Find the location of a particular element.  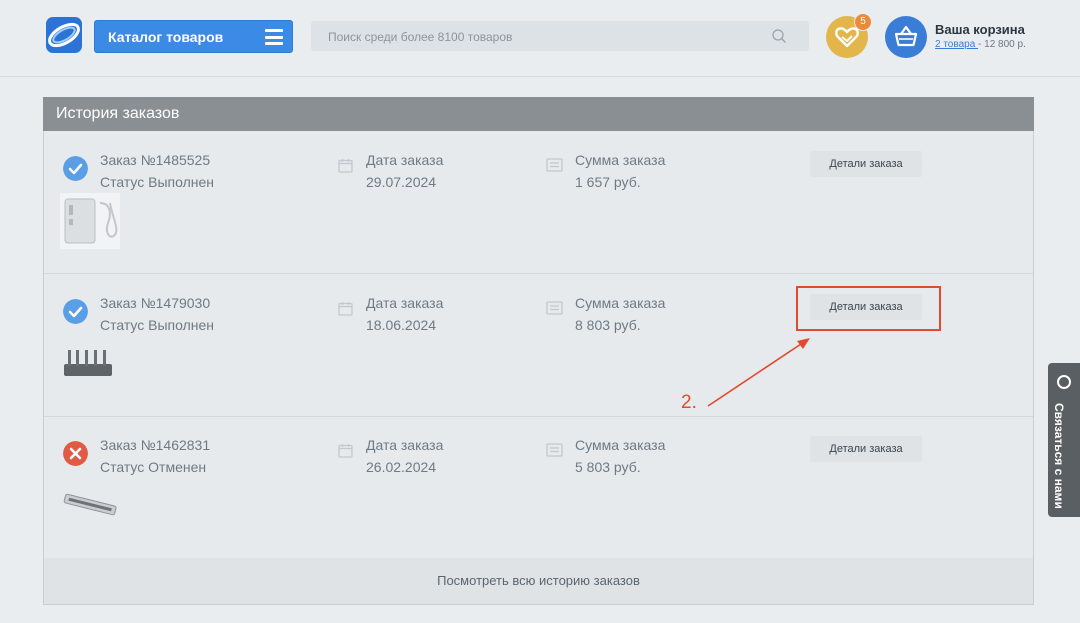

contact-us-tab: Связаться с нами is located at coordinates (1064, 440).